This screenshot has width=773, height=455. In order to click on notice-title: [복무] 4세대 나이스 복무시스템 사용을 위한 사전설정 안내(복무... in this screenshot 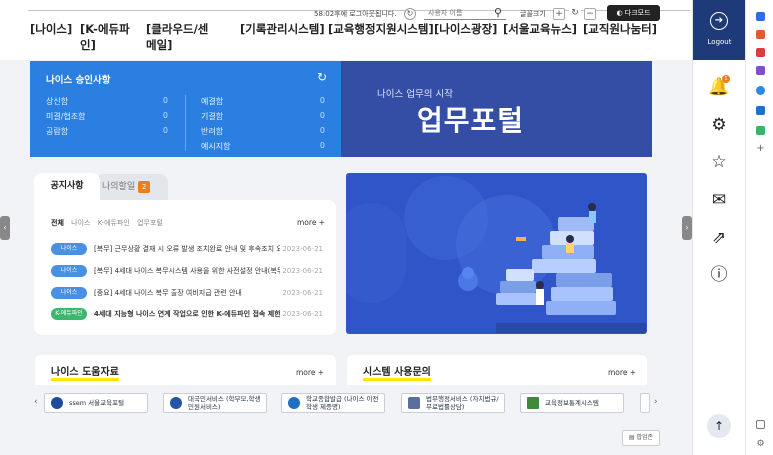, I will do `click(187, 271)`.